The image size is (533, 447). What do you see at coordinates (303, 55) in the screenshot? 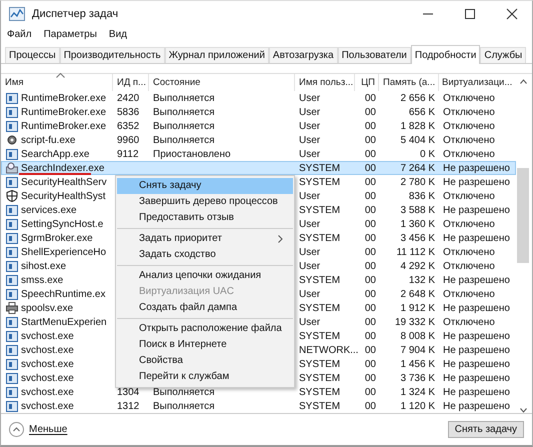
I see `tab: Автозагрузка` at bounding box center [303, 55].